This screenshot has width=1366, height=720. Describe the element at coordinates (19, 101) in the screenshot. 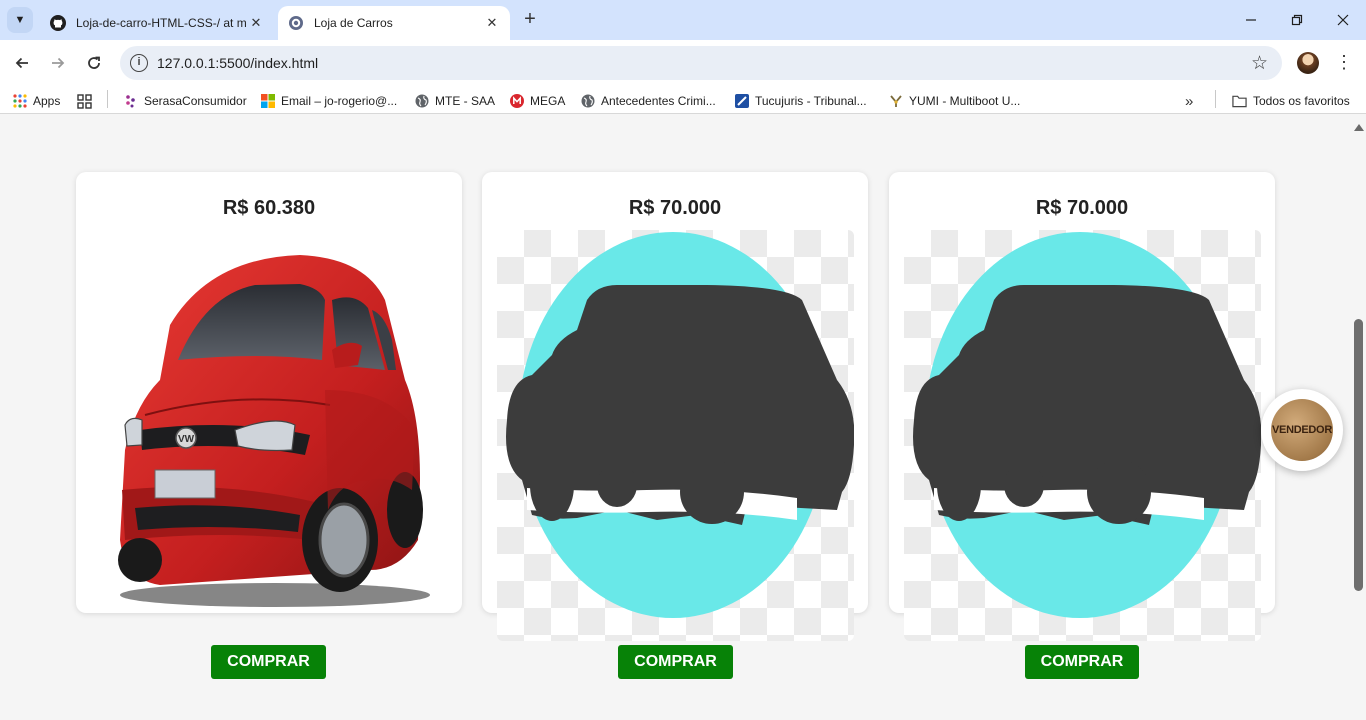

I see `apps-grid-icon` at that location.